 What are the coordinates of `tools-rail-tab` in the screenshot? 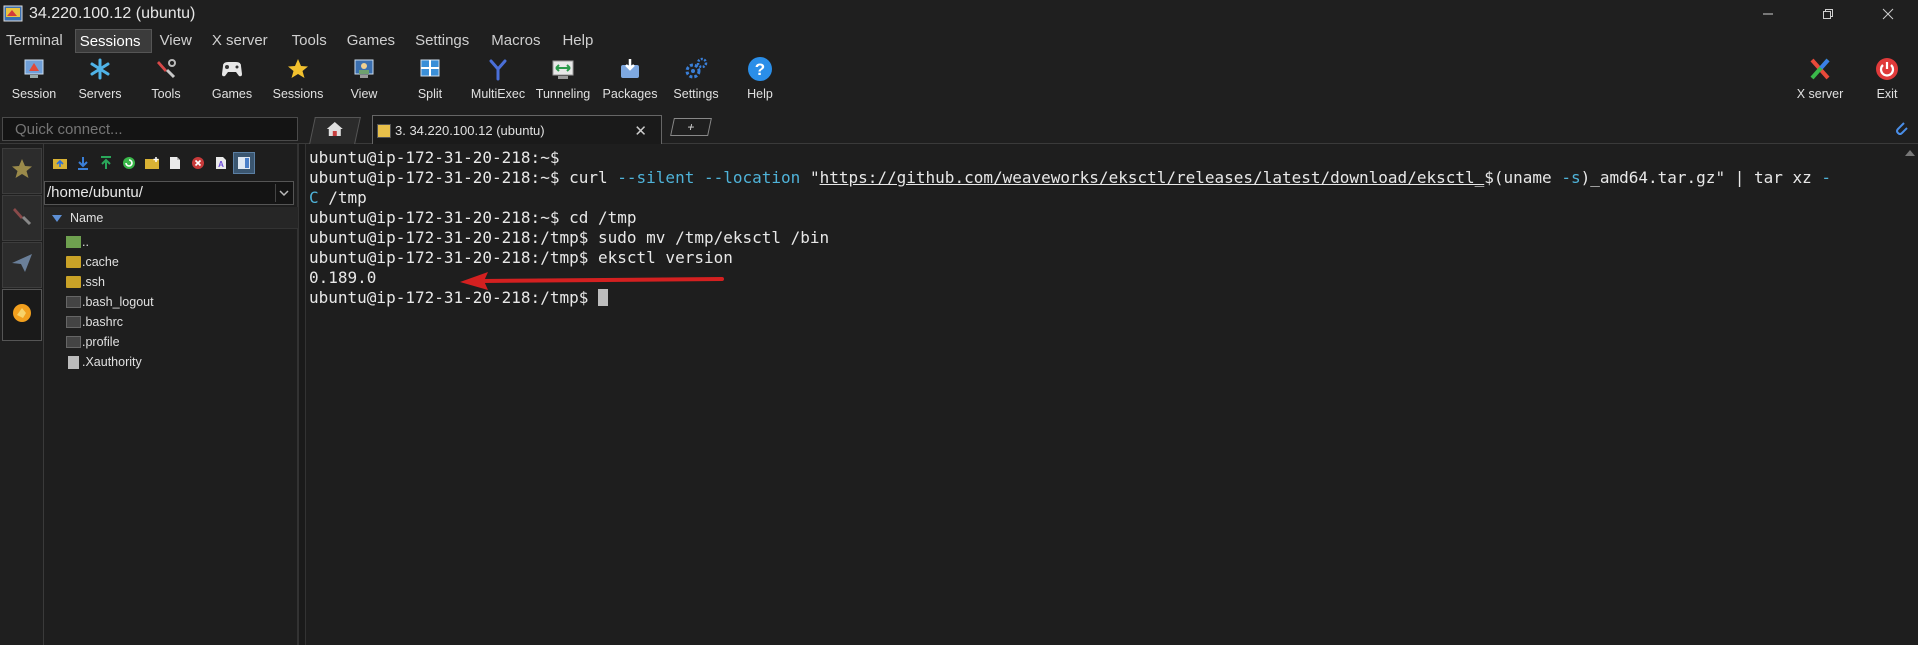 It's located at (22, 218).